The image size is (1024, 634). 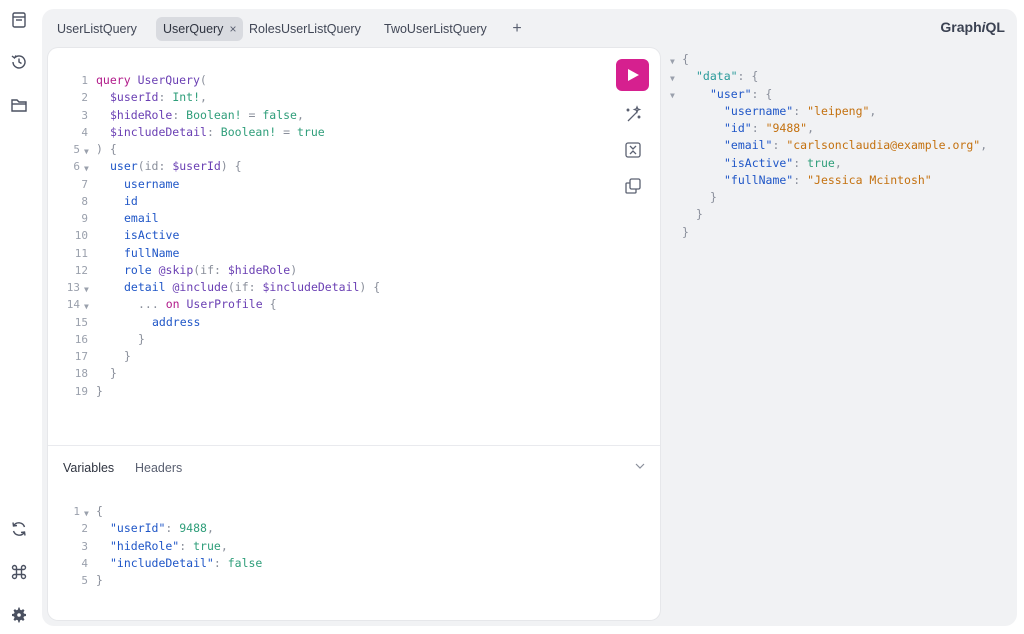 What do you see at coordinates (640, 466) in the screenshot?
I see `chevron-down-icon` at bounding box center [640, 466].